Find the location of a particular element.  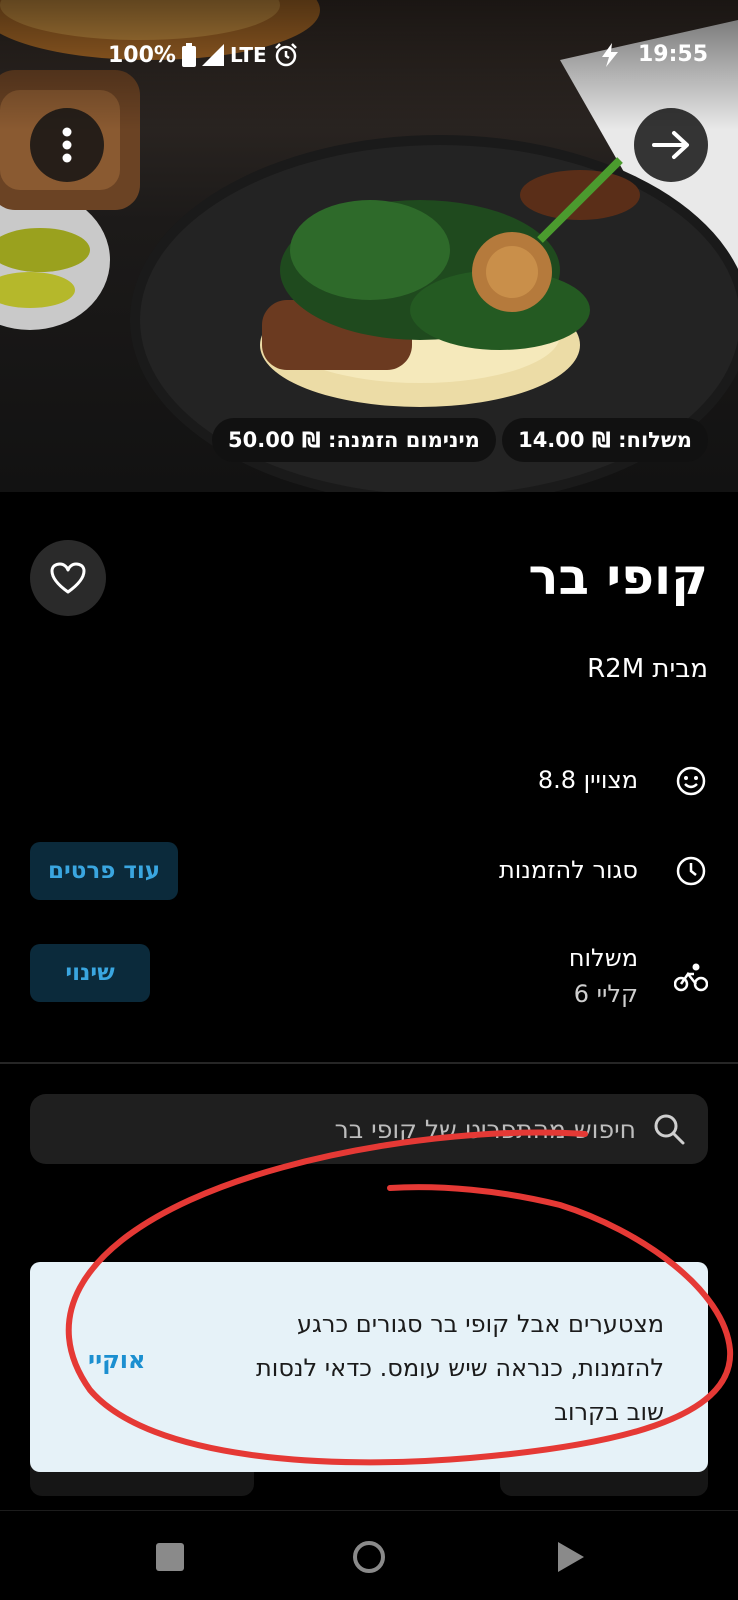

arrow-right-icon is located at coordinates (670, 145).